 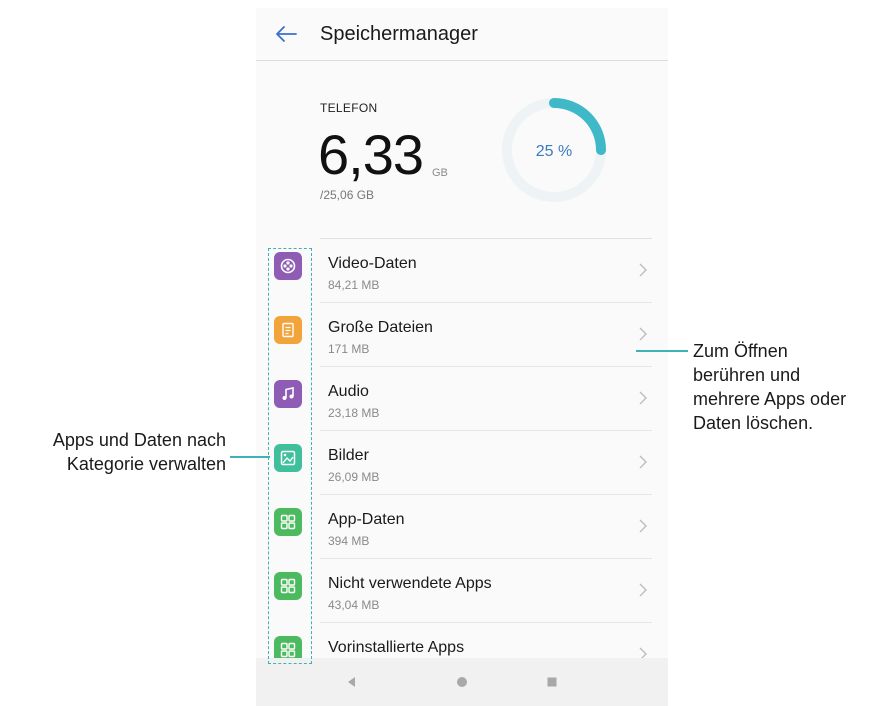 I want to click on storage-used-unit: GB, so click(x=440, y=173).